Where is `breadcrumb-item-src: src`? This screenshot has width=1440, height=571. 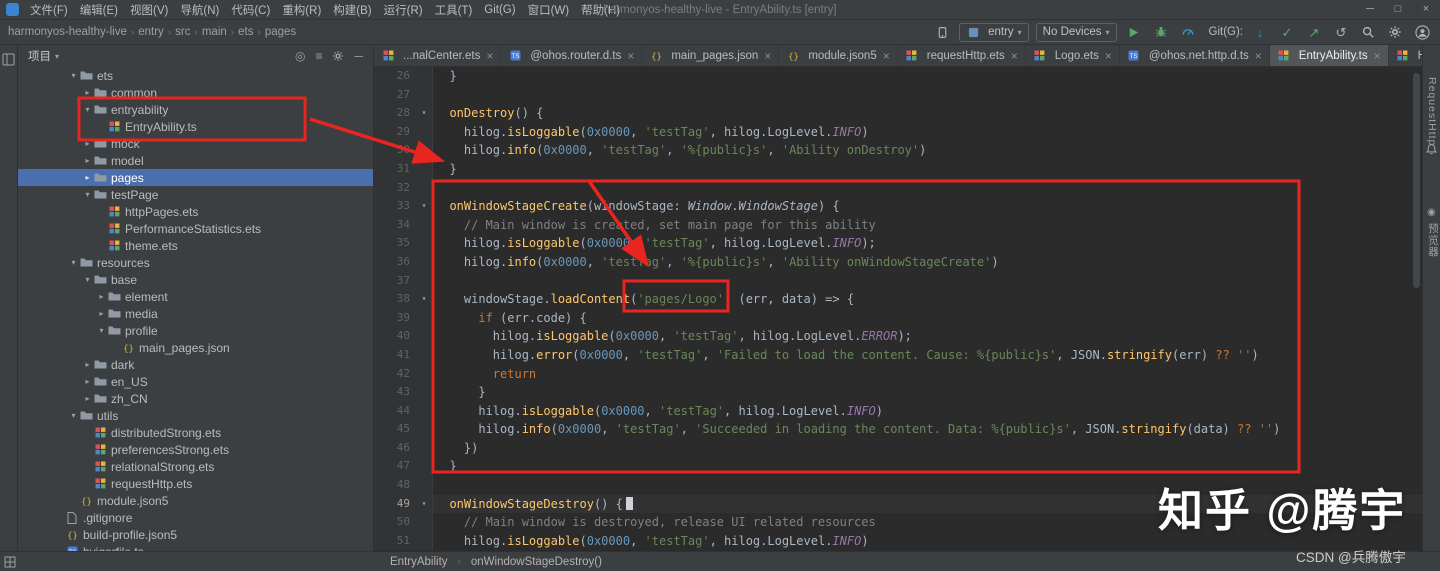
breadcrumb-item-src: src is located at coordinates (182, 32).